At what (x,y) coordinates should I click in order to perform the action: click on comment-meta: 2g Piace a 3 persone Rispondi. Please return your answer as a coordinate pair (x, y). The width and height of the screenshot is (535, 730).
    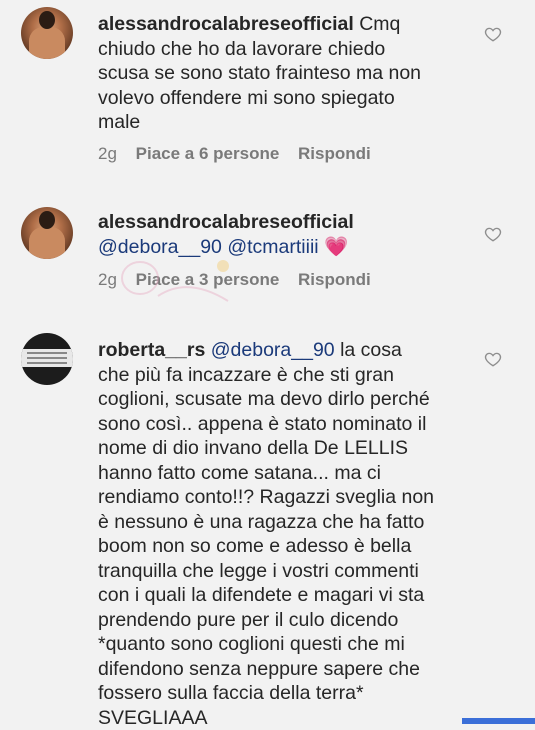
    Looking at the image, I should click on (241, 280).